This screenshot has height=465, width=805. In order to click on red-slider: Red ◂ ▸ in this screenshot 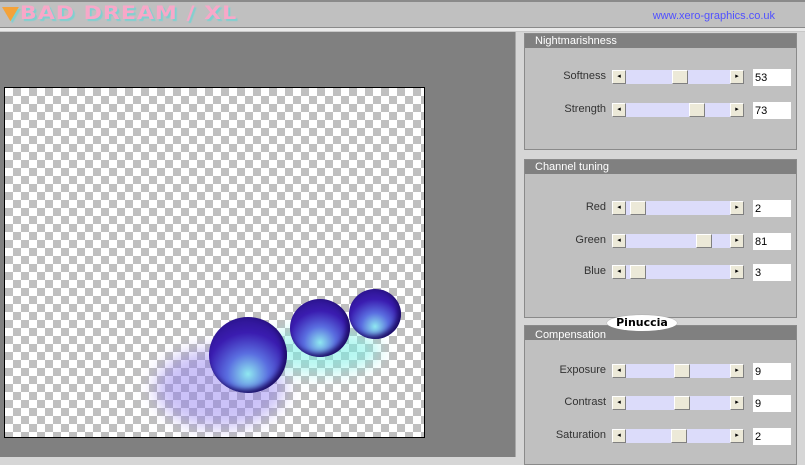, I will do `click(661, 208)`.